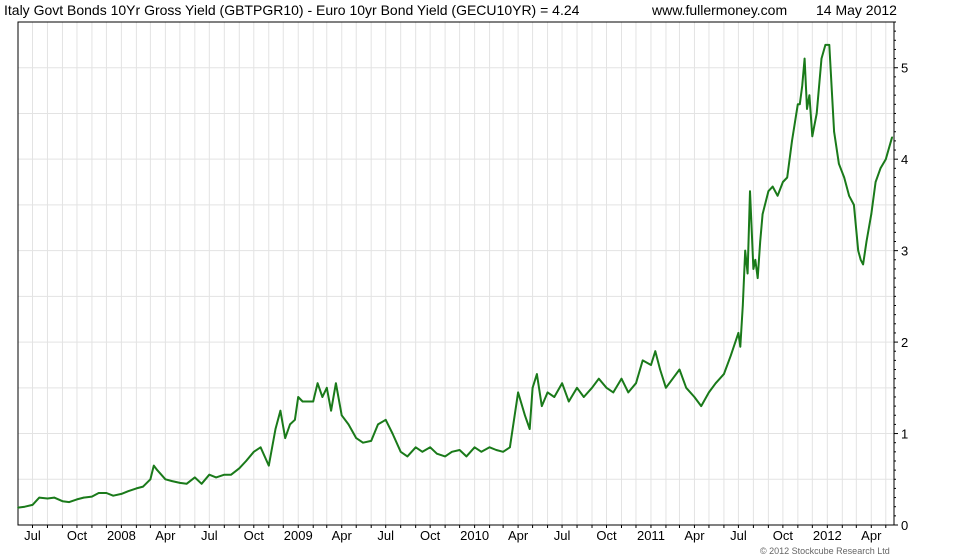  I want to click on x-tick-label: 2011, so click(651, 535).